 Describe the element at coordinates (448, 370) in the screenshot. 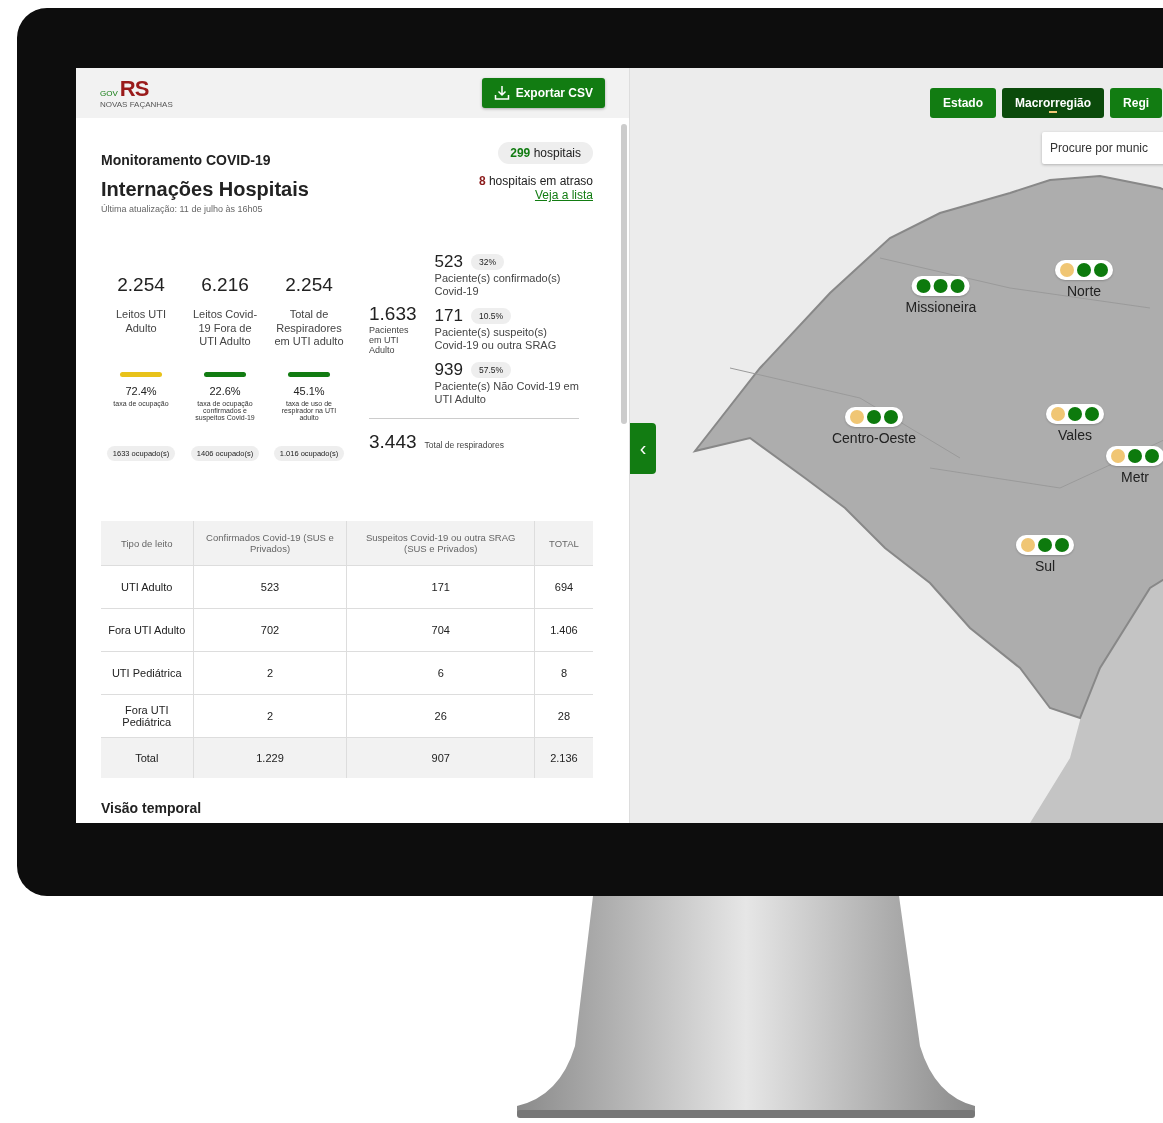

I see `patients-count: 939` at that location.